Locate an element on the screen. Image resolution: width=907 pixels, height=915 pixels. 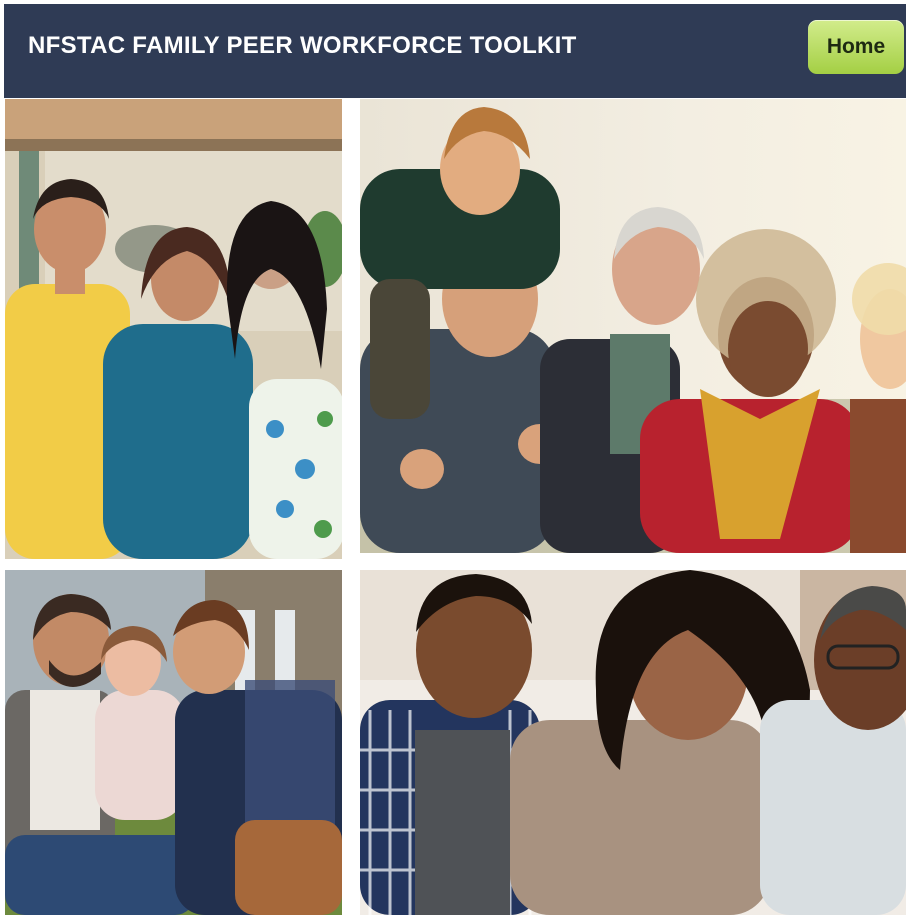
photo-two-fathers-daughter is located at coordinates (173, 742).